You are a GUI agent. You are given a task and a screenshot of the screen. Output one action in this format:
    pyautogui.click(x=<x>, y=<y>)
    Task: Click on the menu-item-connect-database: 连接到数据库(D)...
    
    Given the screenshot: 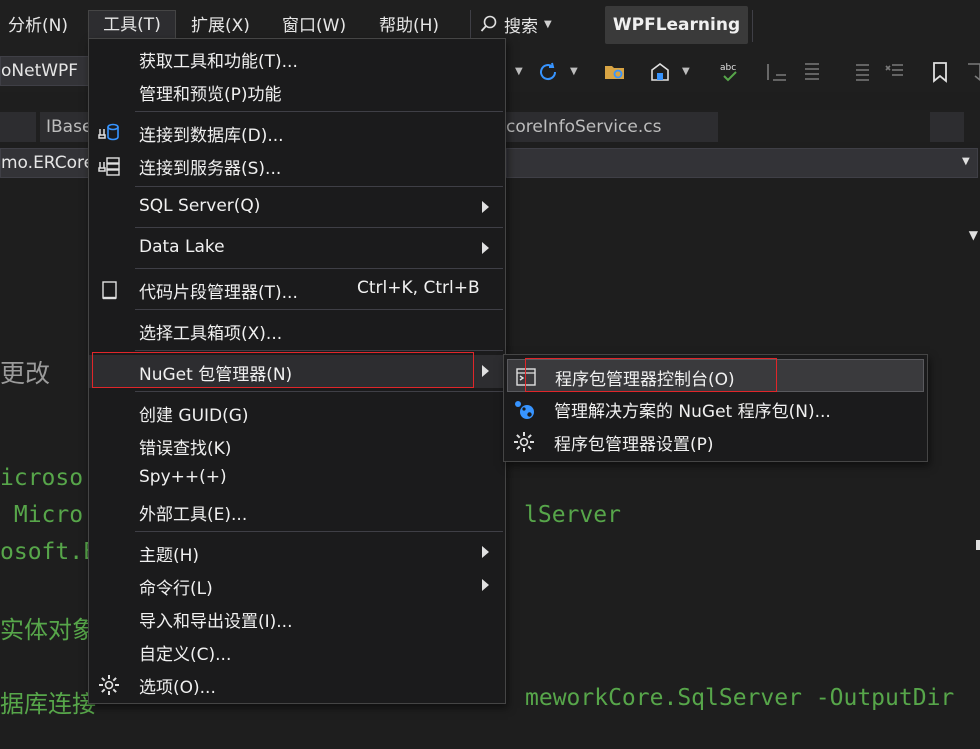 What is the action you would take?
    pyautogui.click(x=297, y=132)
    